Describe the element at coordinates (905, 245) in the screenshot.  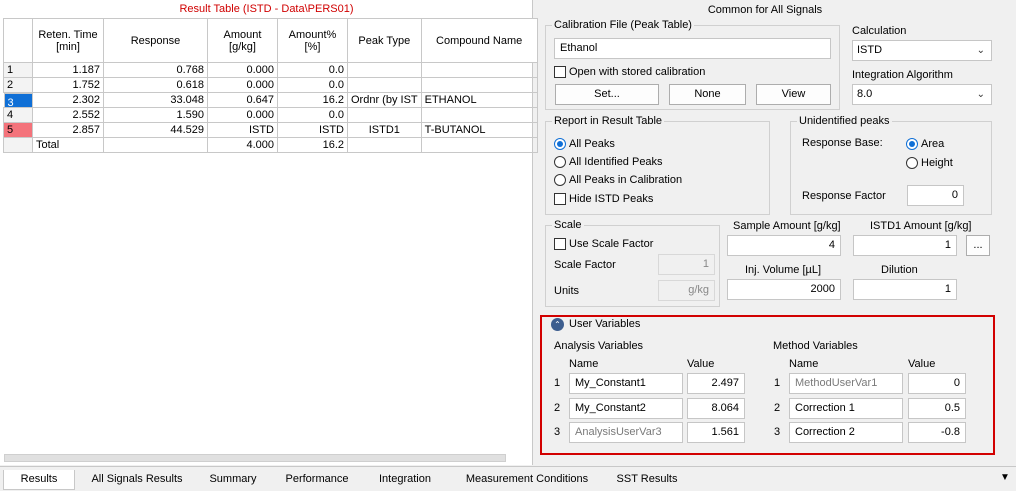
I see `istd1-amount-input: 1` at that location.